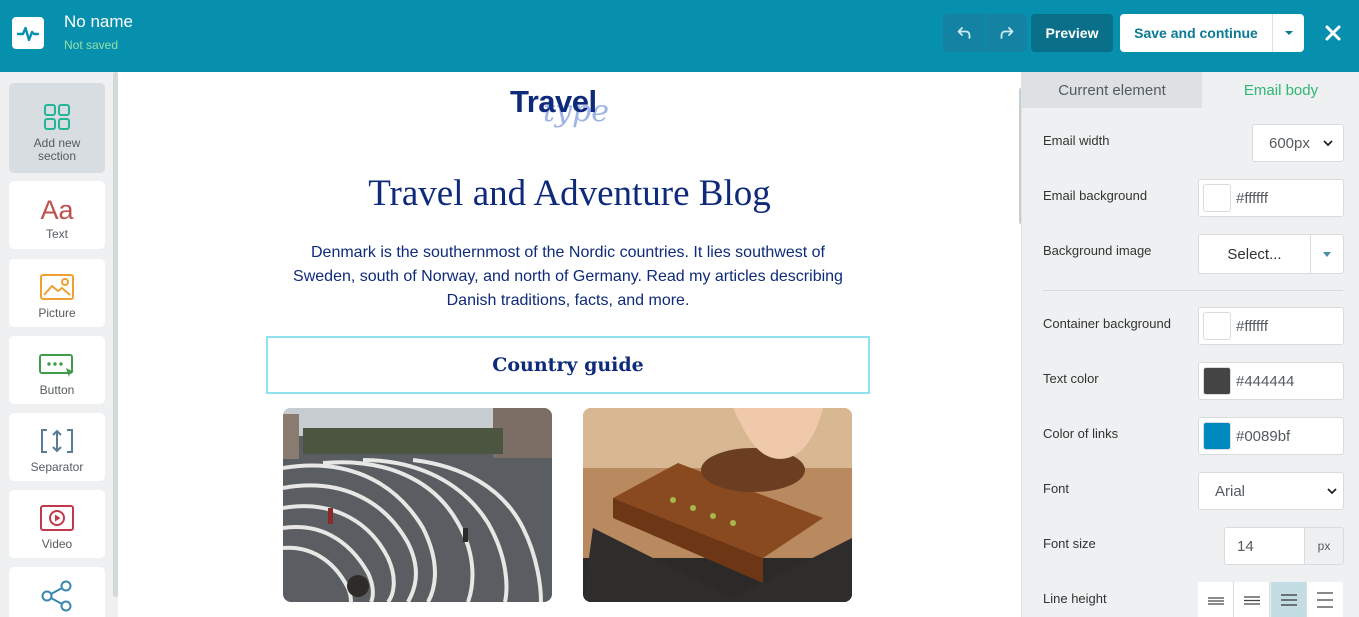 The width and height of the screenshot is (1359, 617). I want to click on app-logo, so click(28, 33).